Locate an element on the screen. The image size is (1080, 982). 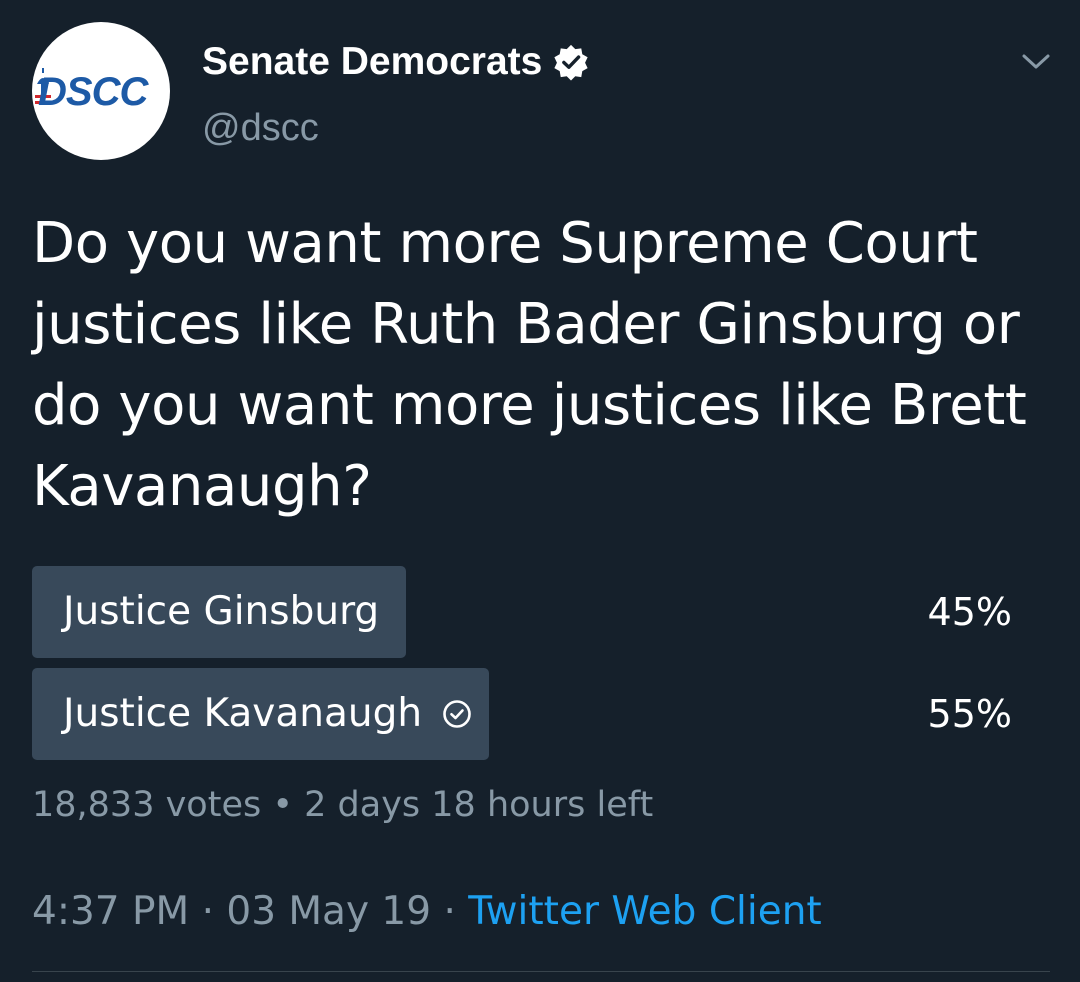
display-name: Senate Democrats is located at coordinates (396, 62).